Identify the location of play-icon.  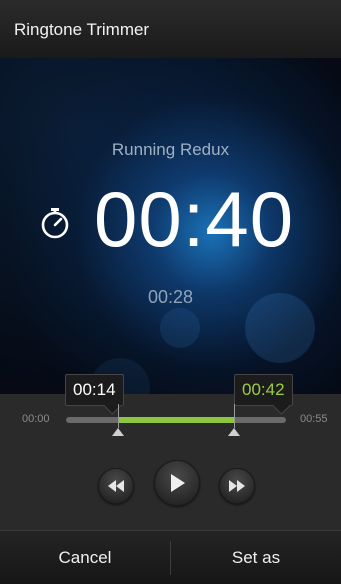
(178, 483).